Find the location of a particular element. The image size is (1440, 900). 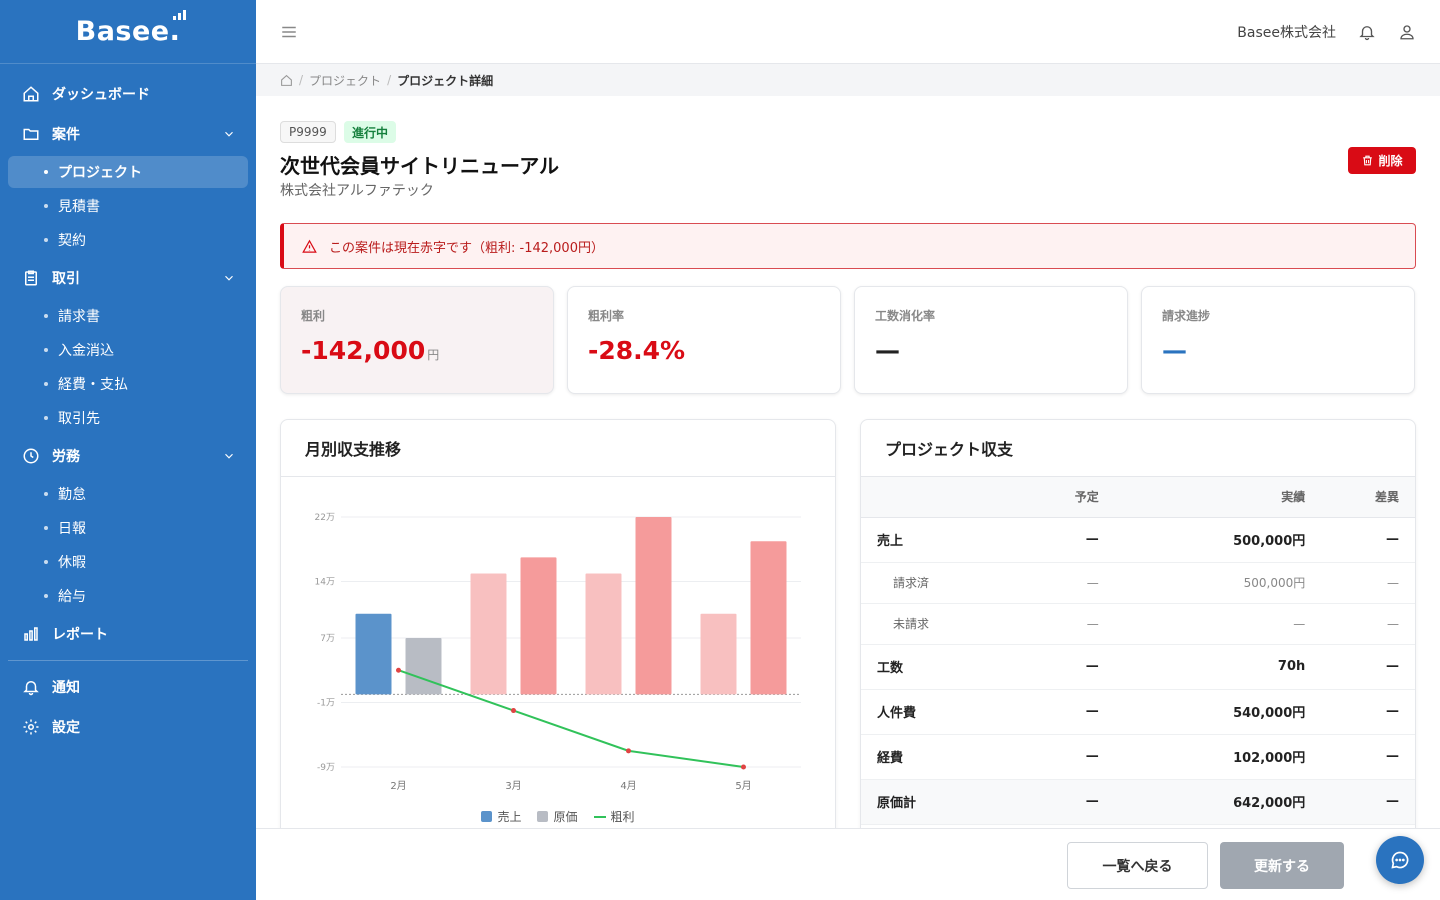

clipboard-icon is located at coordinates (31, 278).